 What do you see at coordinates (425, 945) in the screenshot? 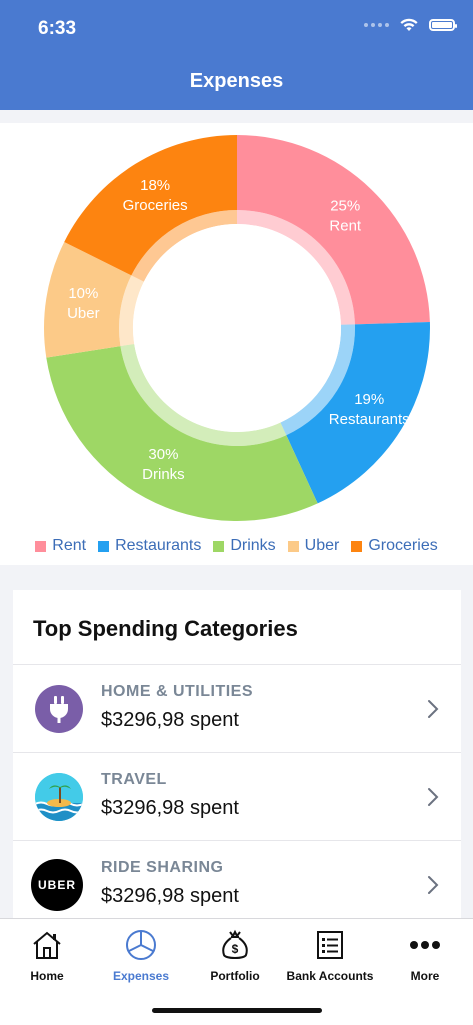
I see `more-icon` at bounding box center [425, 945].